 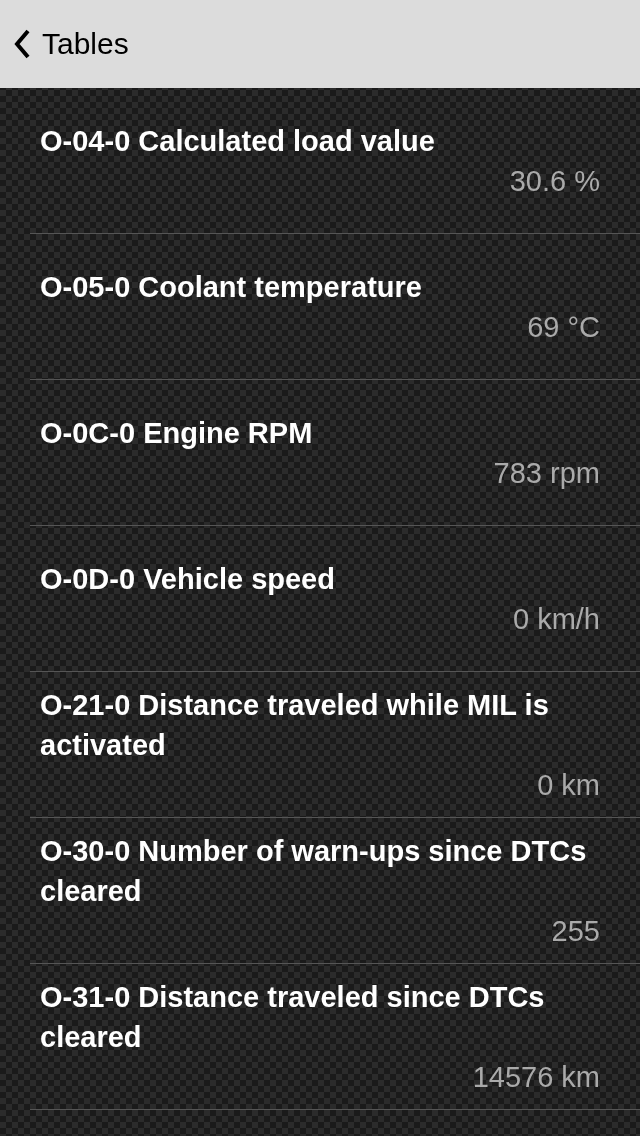 What do you see at coordinates (238, 141) in the screenshot?
I see `row-title: O-04-0 Calculated load value` at bounding box center [238, 141].